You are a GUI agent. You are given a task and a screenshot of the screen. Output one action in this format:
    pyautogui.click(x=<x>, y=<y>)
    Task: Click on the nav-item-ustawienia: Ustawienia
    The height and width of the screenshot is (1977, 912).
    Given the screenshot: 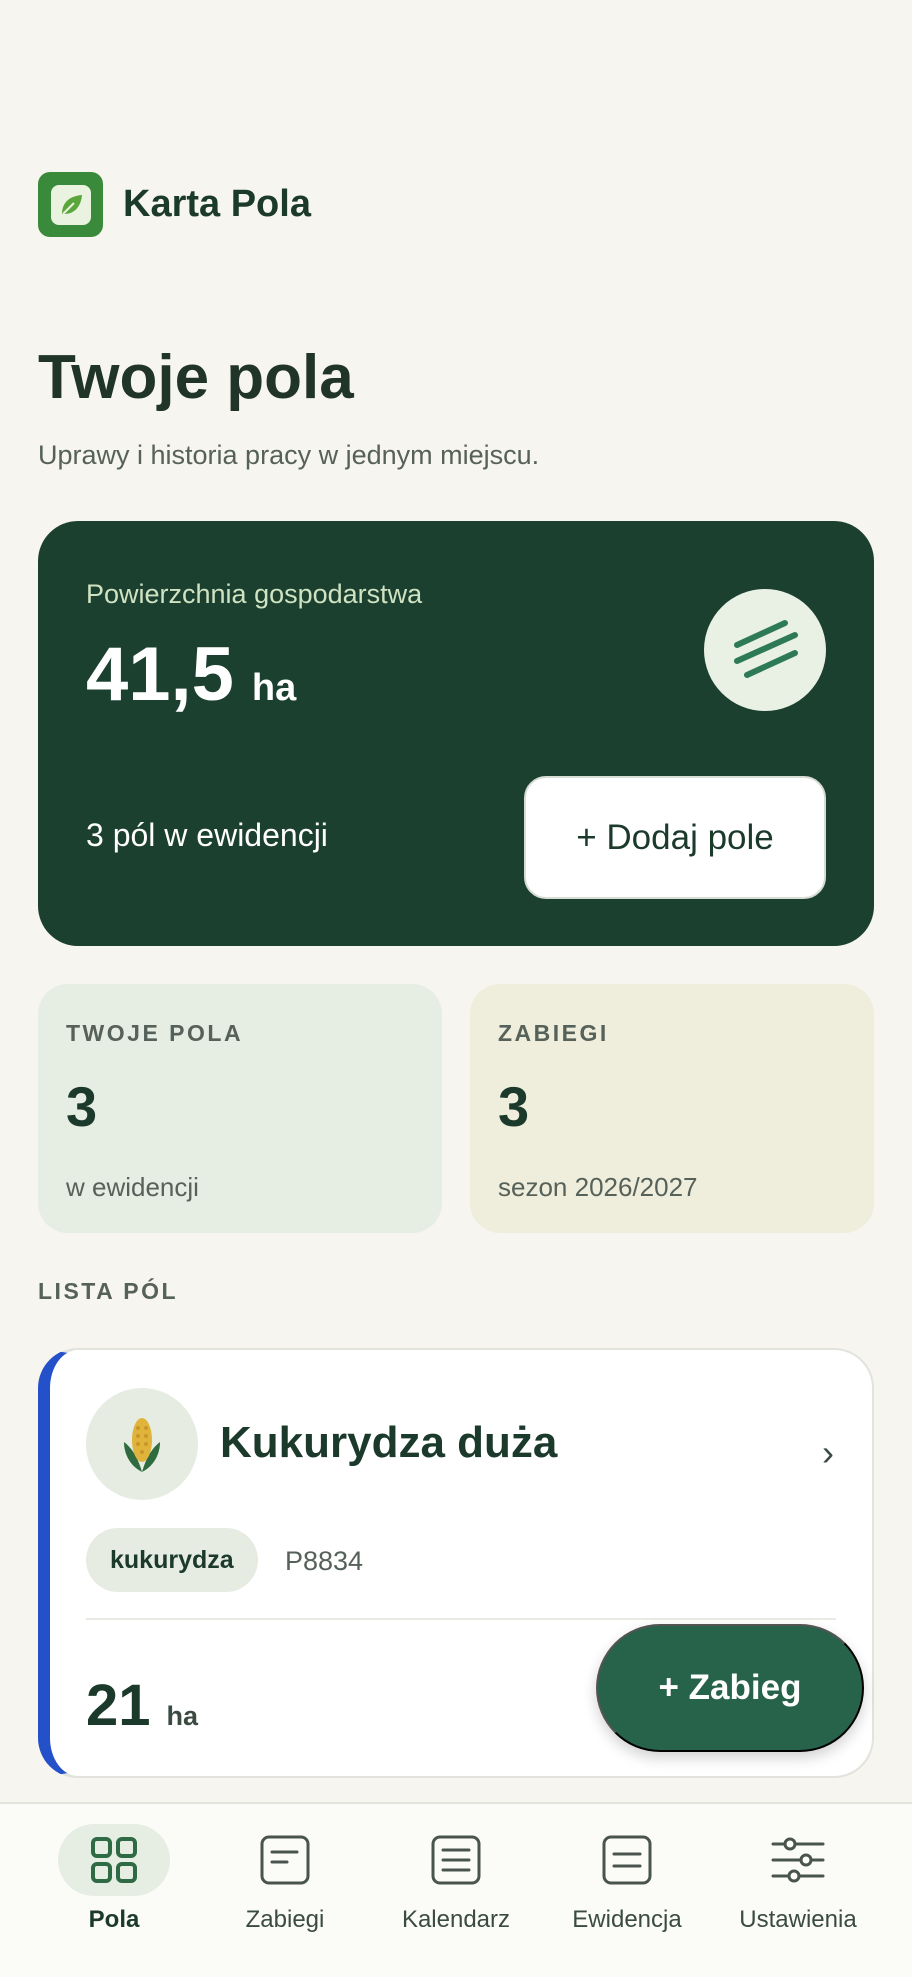 What is the action you would take?
    pyautogui.click(x=798, y=1879)
    